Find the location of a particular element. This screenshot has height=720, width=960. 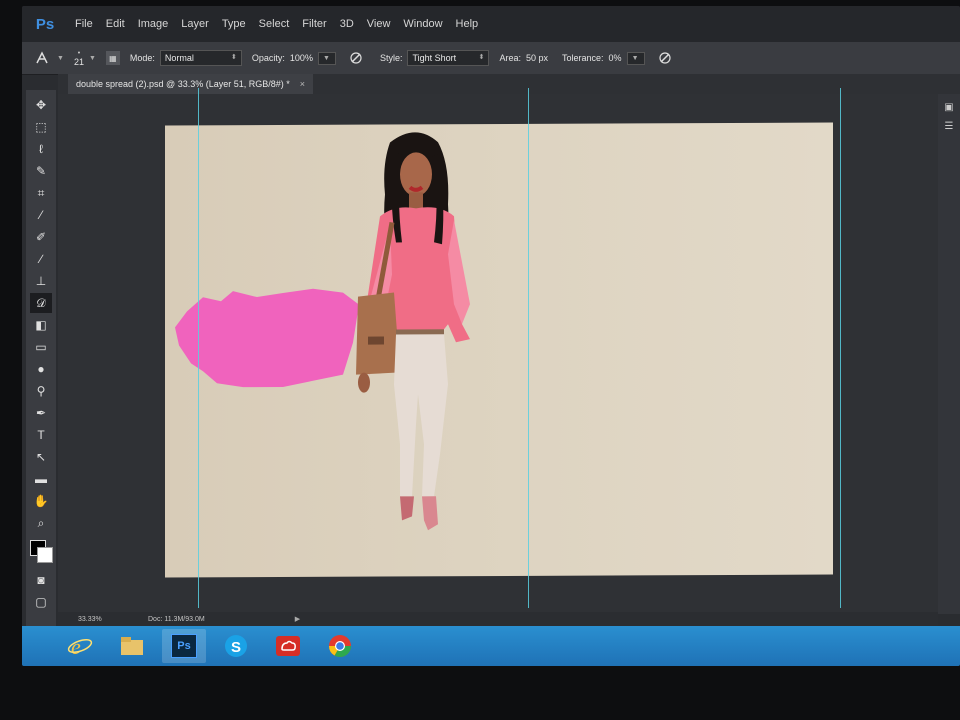

gradient-tool-icon: ▭ is located at coordinates (41, 347).